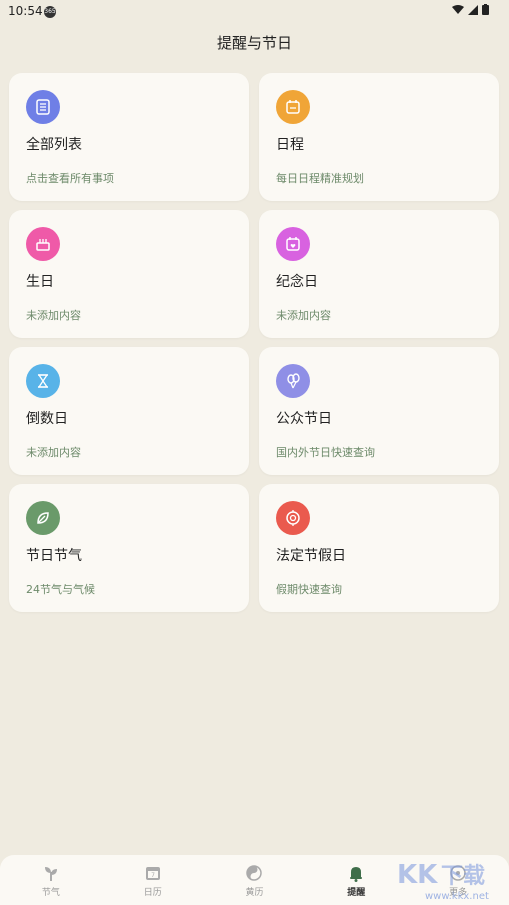 The width and height of the screenshot is (509, 905). Describe the element at coordinates (129, 411) in the screenshot. I see `card-countdown: 倒数日 未添加内容` at that location.